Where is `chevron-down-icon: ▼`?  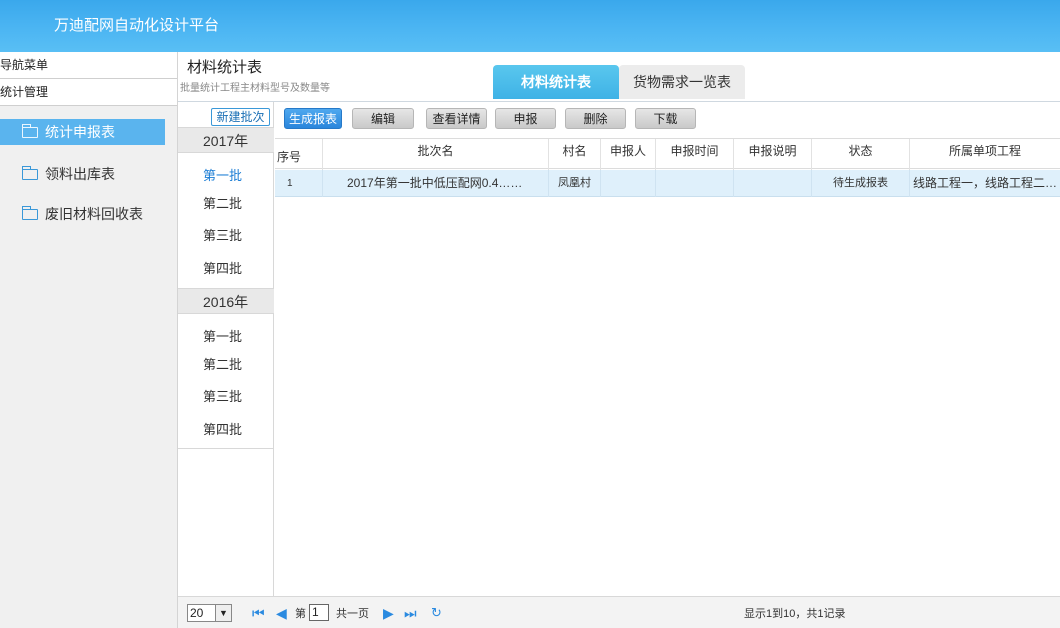 chevron-down-icon: ▼ is located at coordinates (223, 613).